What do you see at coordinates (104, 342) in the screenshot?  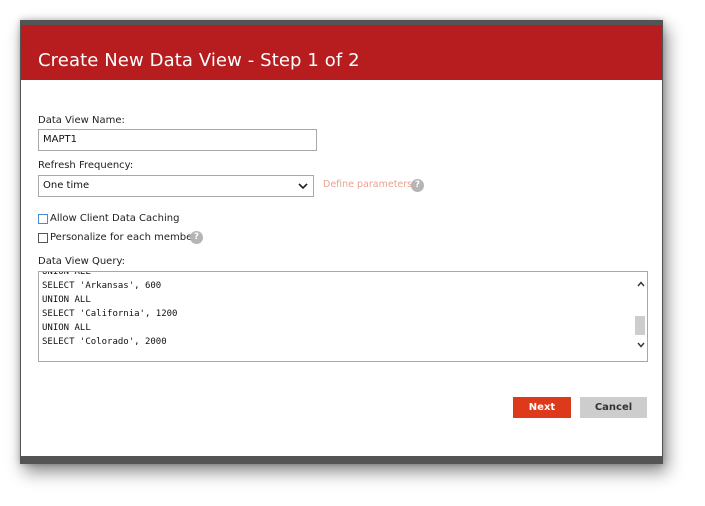 I see `query-line: SELECT 'Colorado', 2000` at bounding box center [104, 342].